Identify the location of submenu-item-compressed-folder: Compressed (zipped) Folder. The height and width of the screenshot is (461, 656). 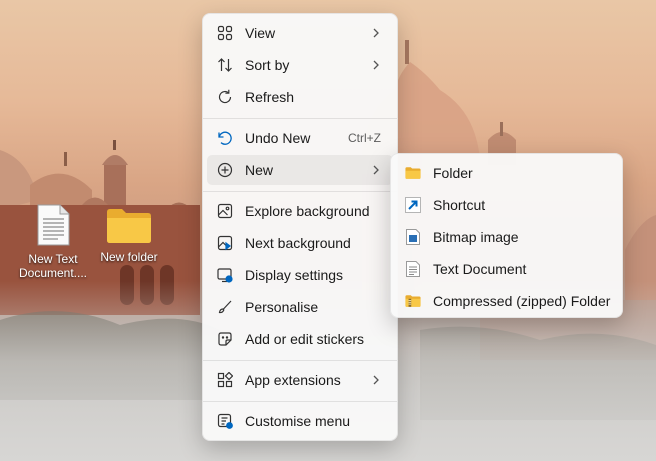
(506, 301).